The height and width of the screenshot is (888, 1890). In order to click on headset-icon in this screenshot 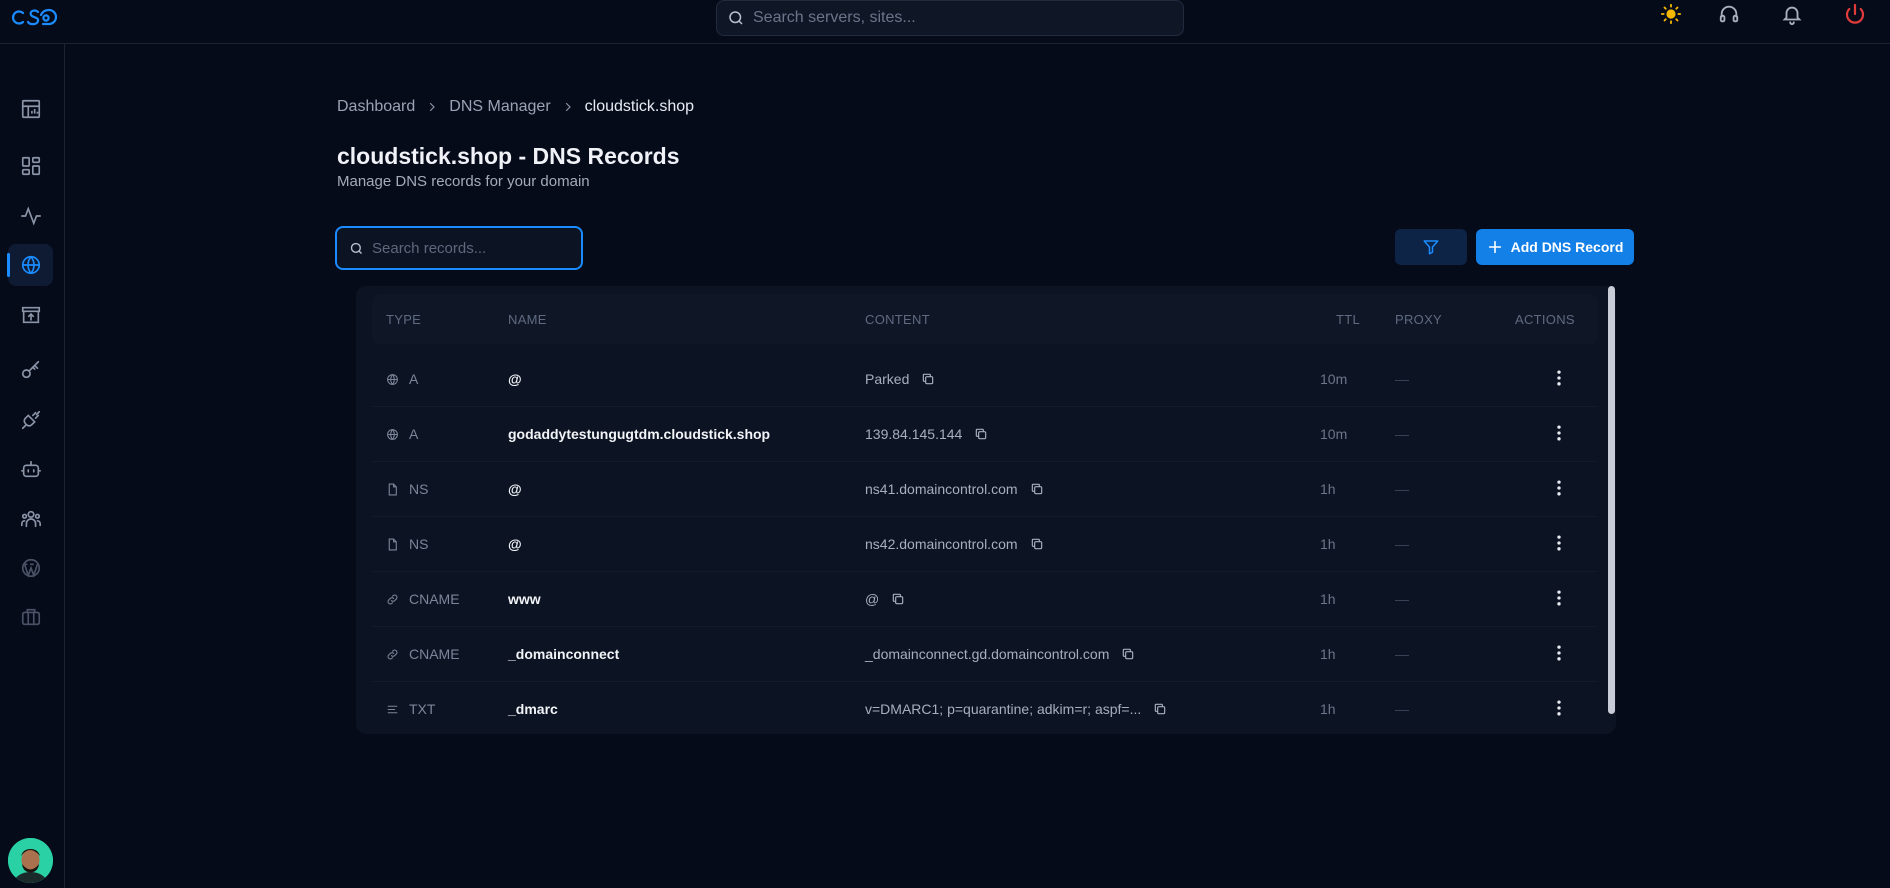, I will do `click(1729, 14)`.